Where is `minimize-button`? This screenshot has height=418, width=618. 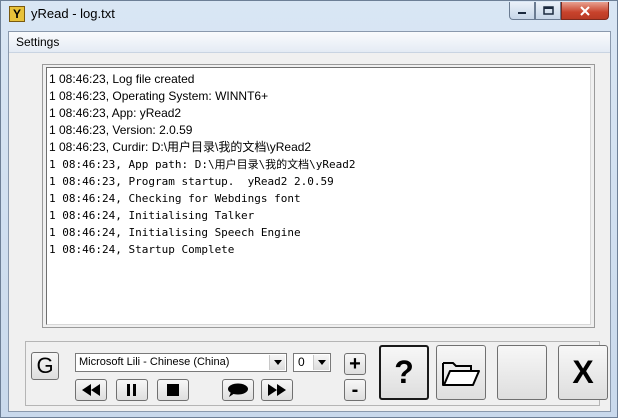 minimize-button is located at coordinates (522, 11).